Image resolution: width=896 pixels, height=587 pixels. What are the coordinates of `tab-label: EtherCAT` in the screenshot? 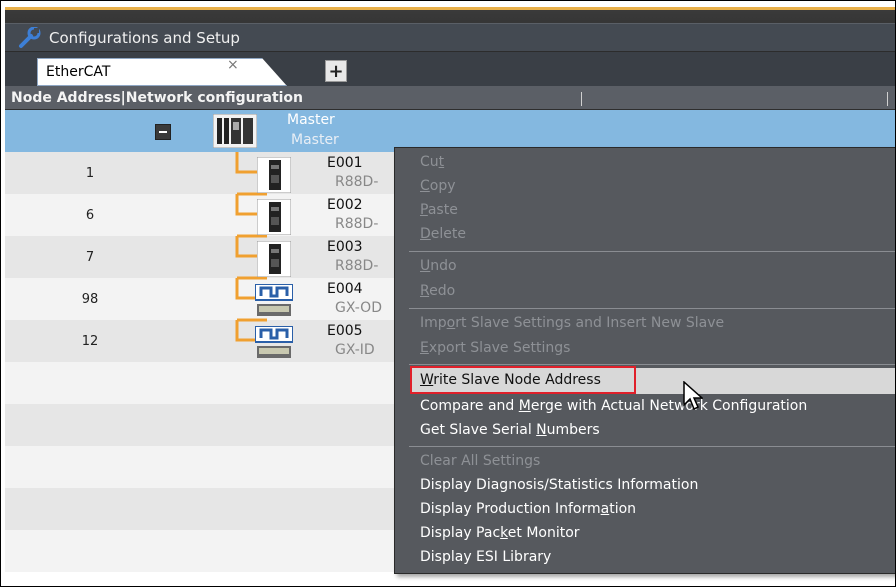 It's located at (78, 72).